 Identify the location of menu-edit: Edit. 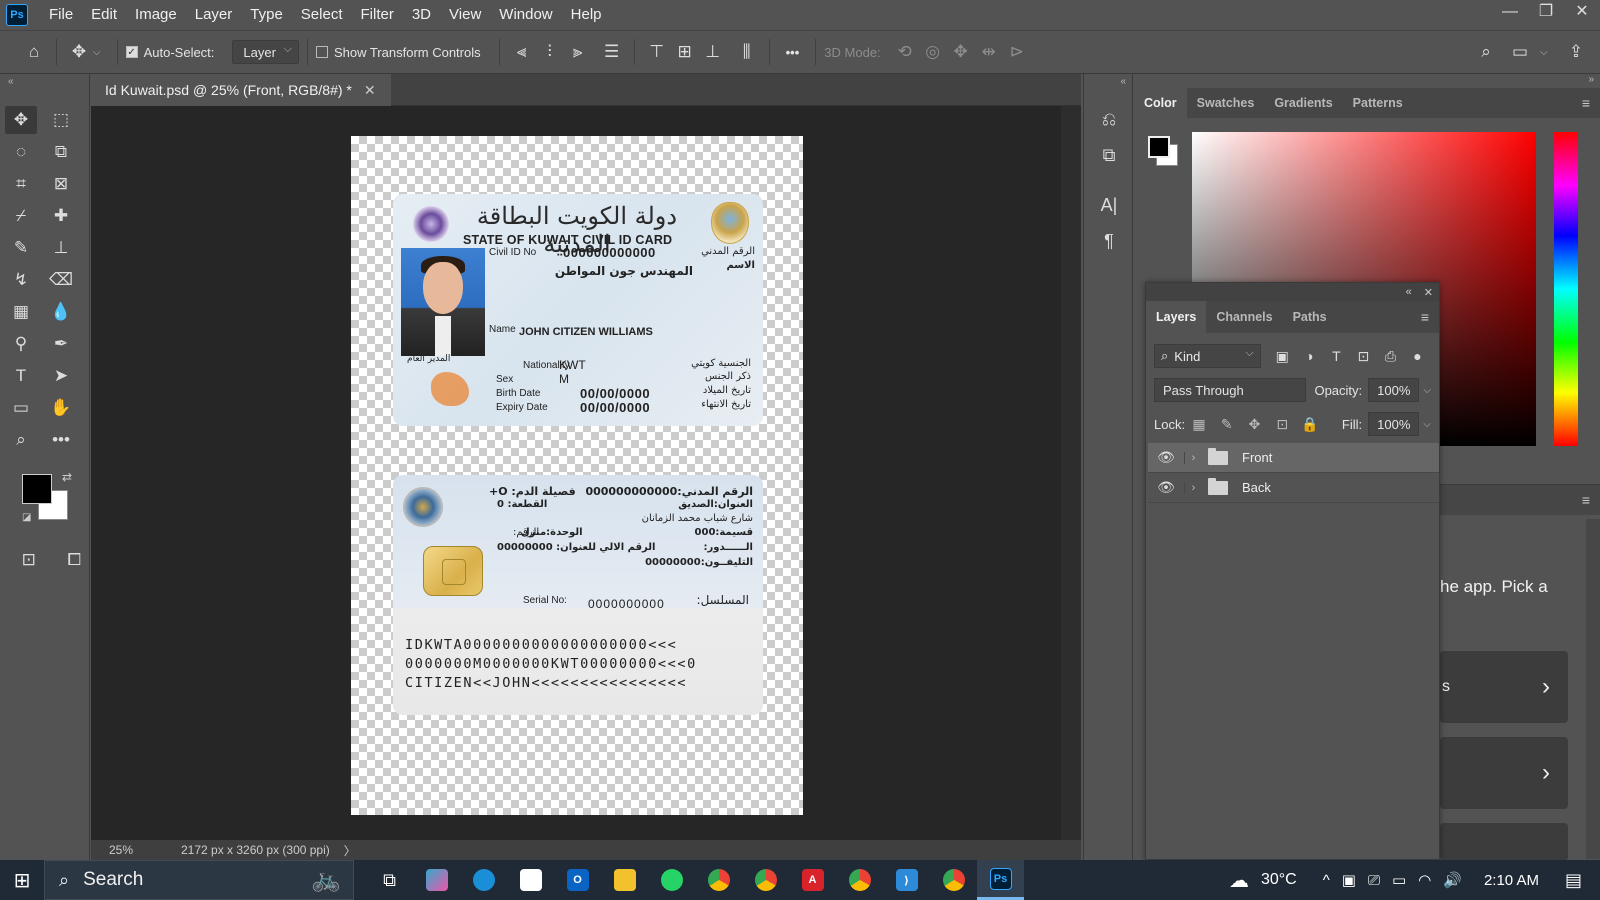
(104, 15).